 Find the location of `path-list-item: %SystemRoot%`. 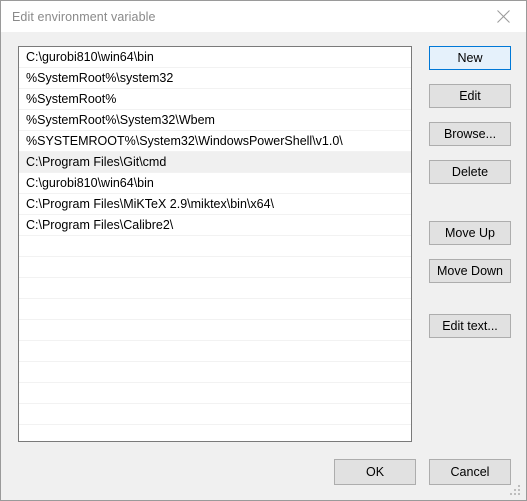

path-list-item: %SystemRoot% is located at coordinates (215, 99).